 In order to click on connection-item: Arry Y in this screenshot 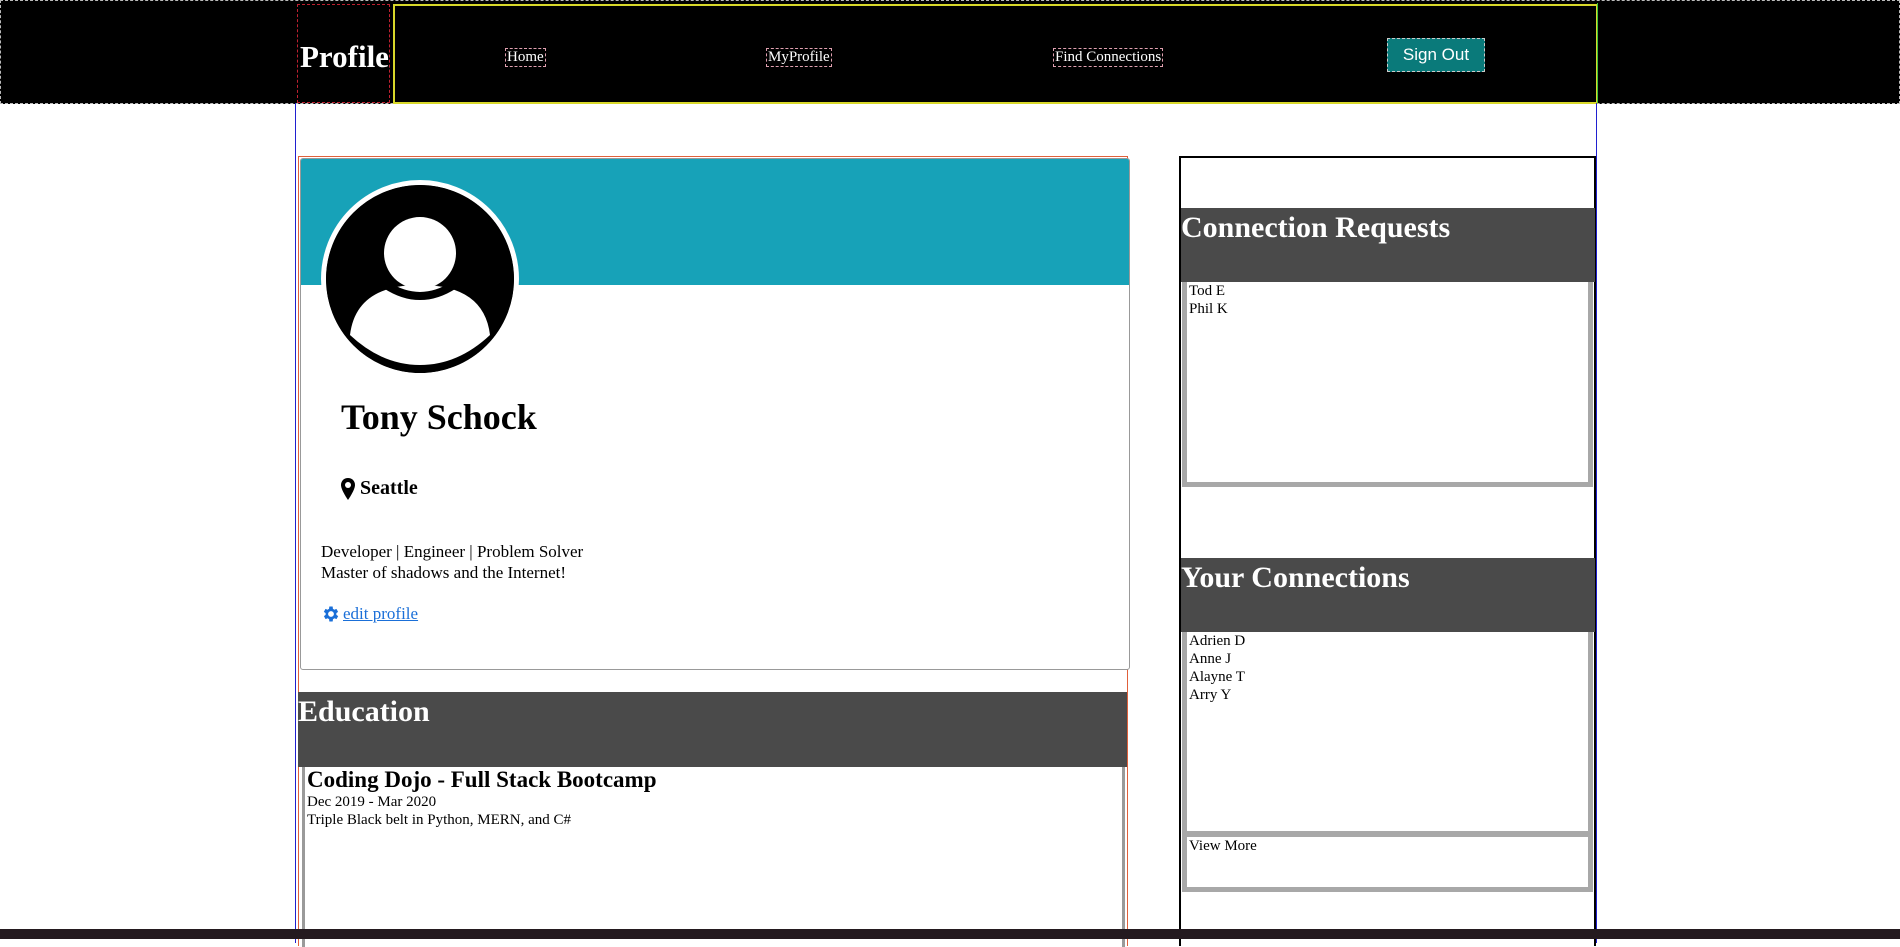, I will do `click(1388, 695)`.